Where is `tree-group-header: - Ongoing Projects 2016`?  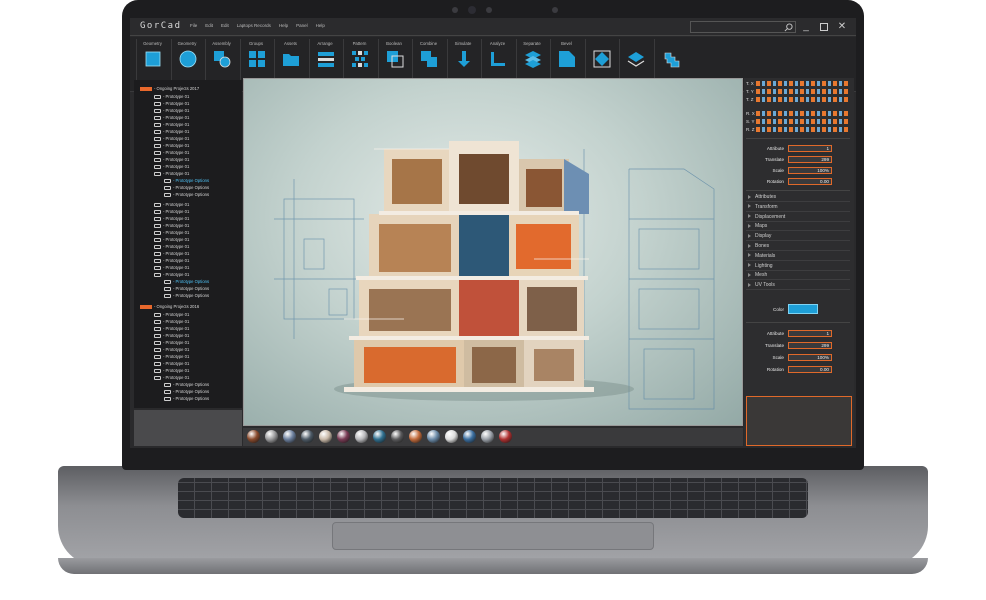
tree-group-header: - Ongoing Projects 2016 is located at coordinates (169, 306).